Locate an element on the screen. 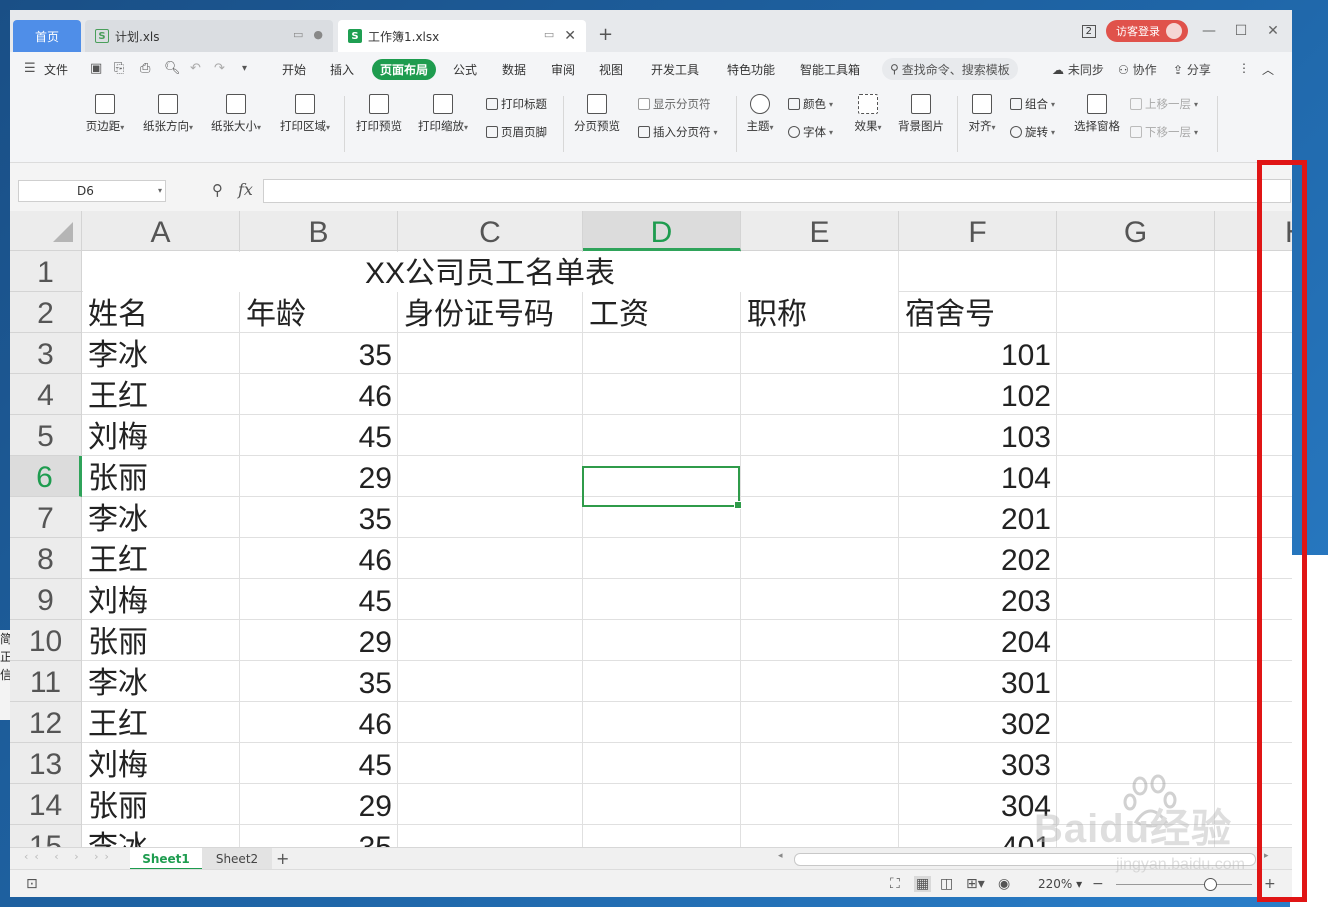 This screenshot has height=907, width=1328. fonts-button: 字体 ▾ is located at coordinates (810, 132).